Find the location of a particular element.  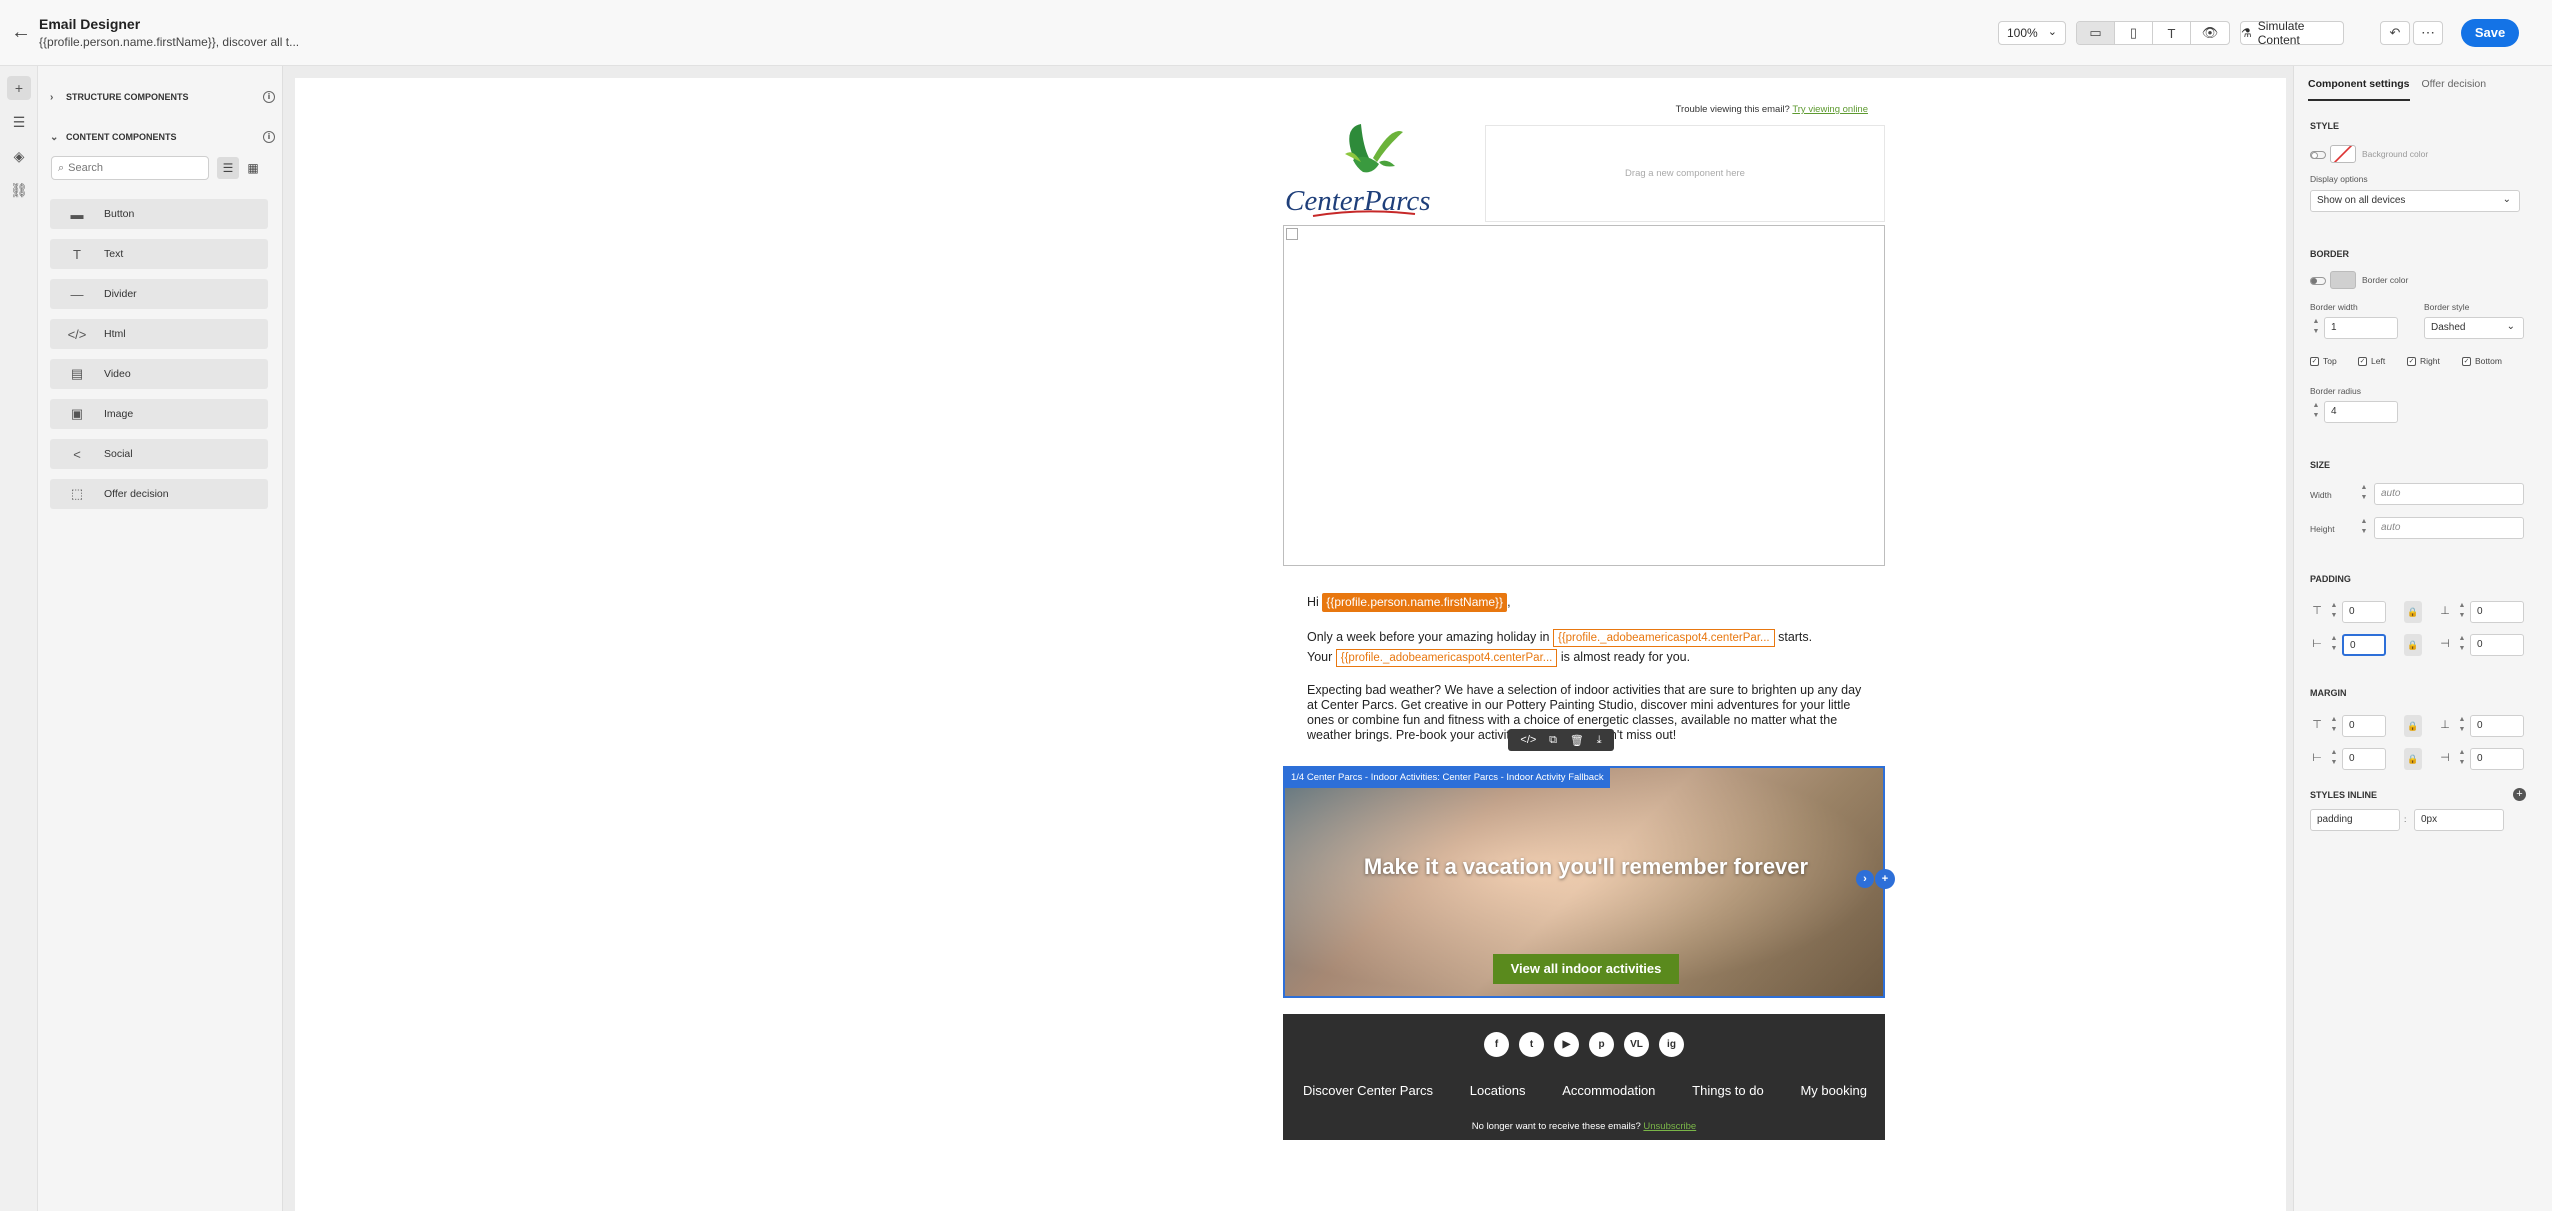

height-input: auto is located at coordinates (2449, 528).